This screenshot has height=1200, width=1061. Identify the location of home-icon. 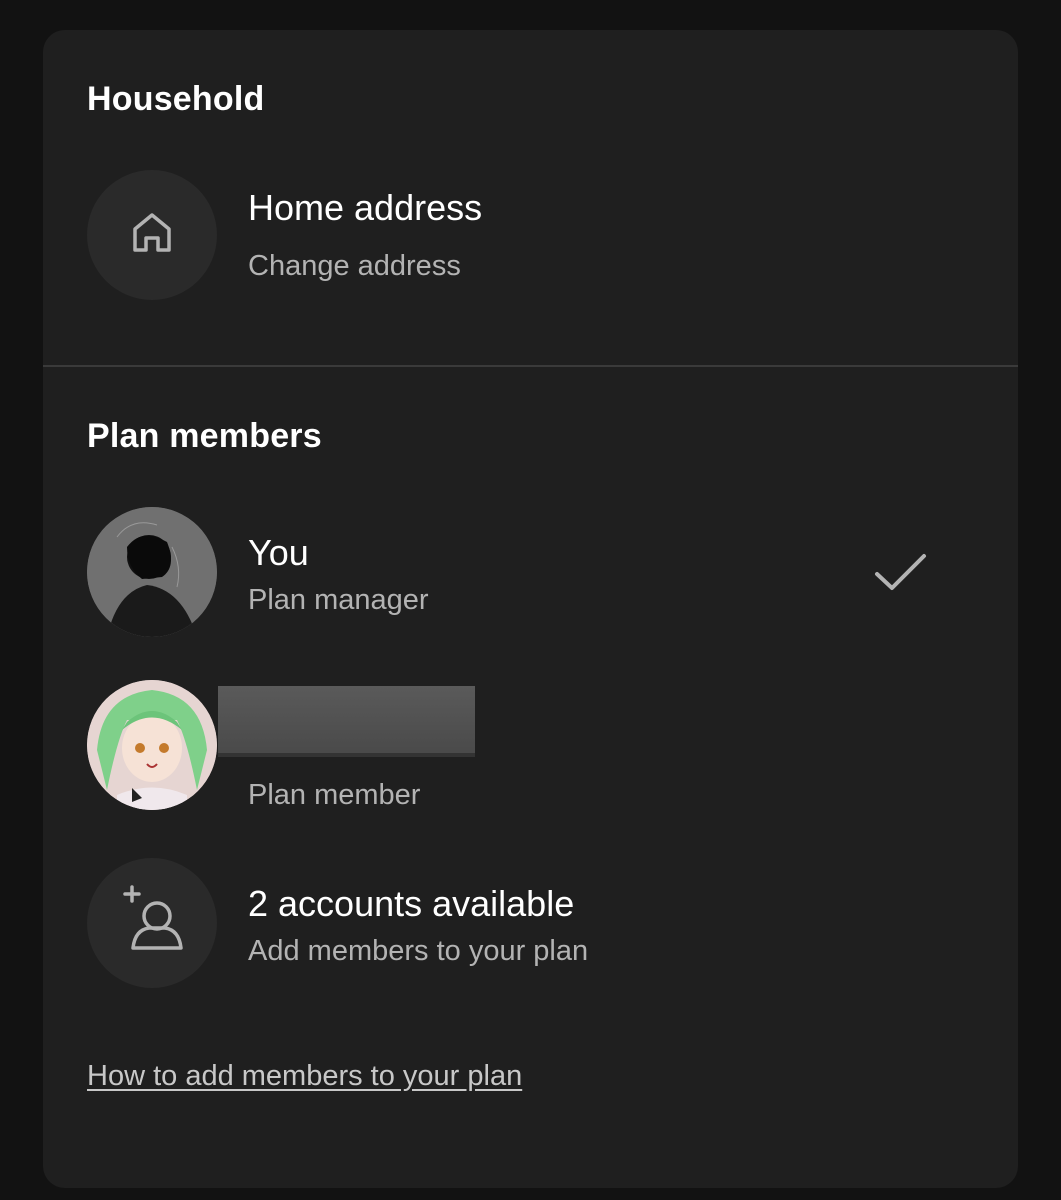
(152, 232).